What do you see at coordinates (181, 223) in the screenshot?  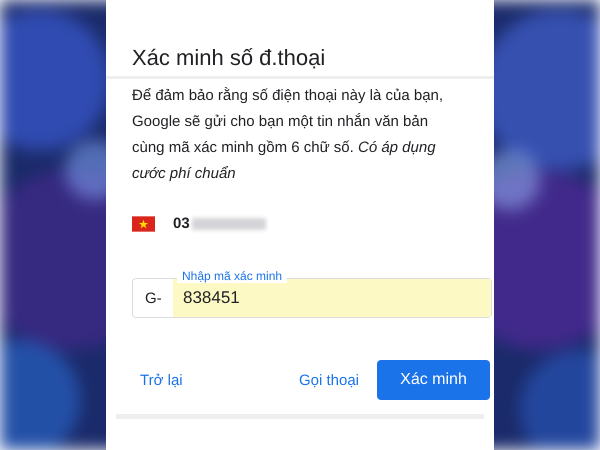 I see `phone-number: 03` at bounding box center [181, 223].